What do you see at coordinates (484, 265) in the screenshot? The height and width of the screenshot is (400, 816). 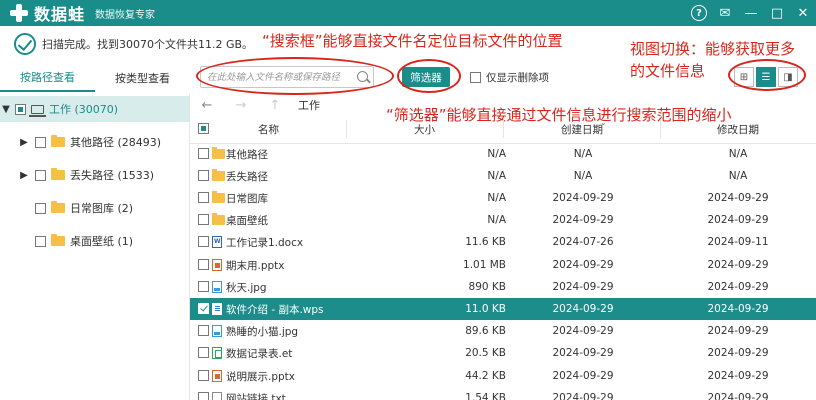 I see `file-size: 1.01 MB` at bounding box center [484, 265].